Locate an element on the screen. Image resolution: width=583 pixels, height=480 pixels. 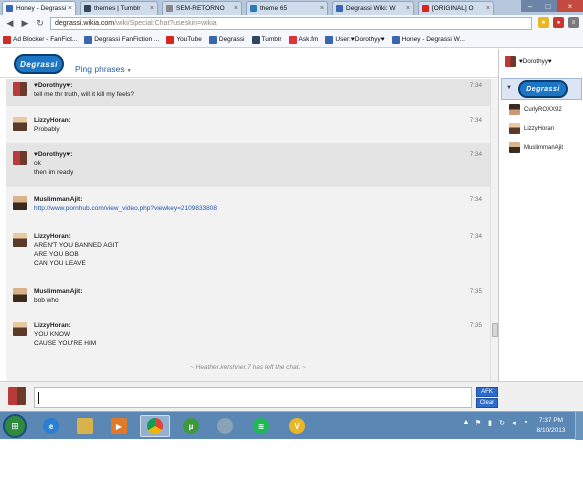
taskbar-media-player: ▶ is located at coordinates (119, 426).